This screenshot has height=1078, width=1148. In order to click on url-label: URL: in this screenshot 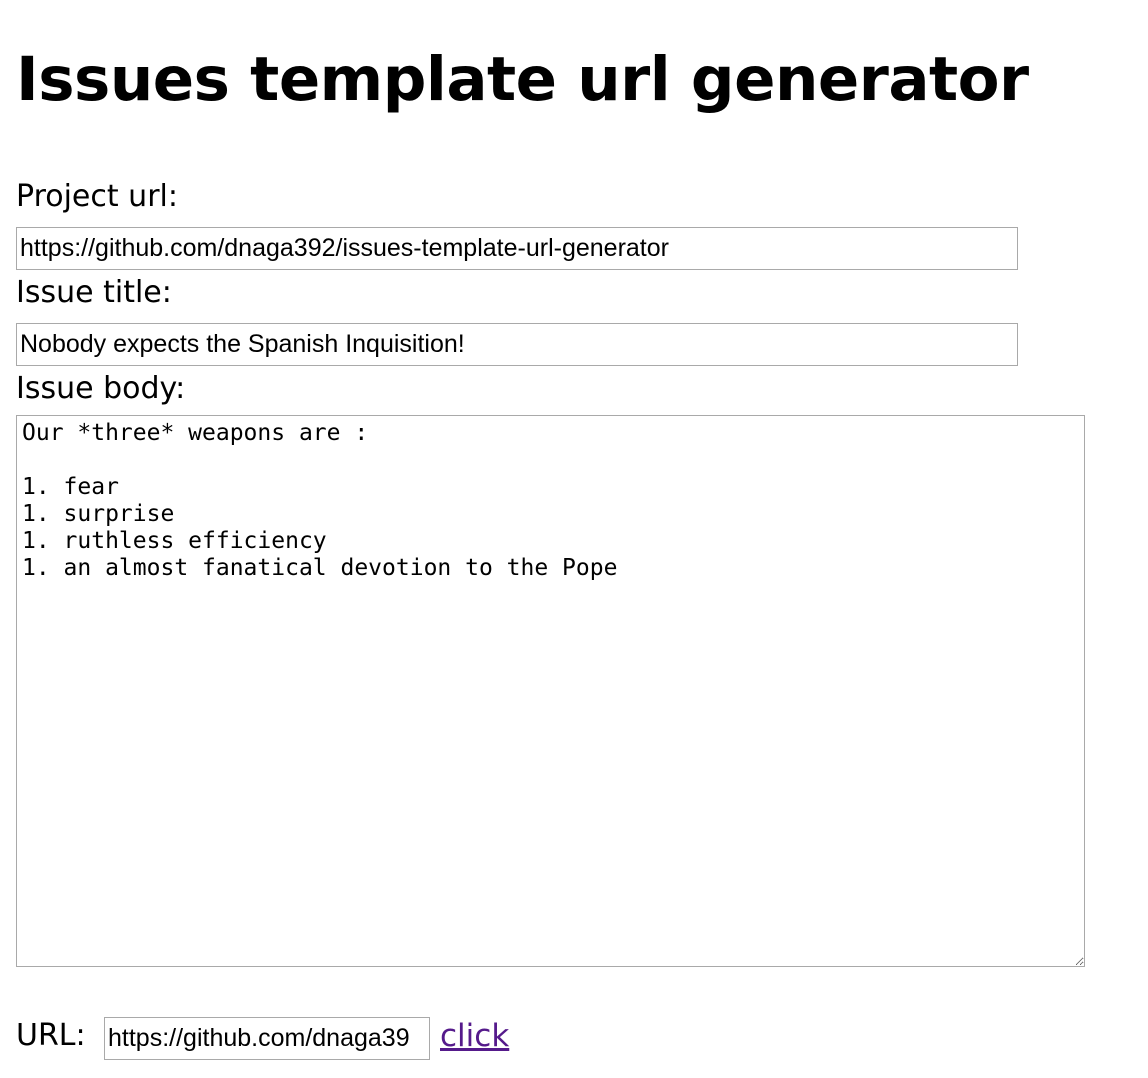, I will do `click(51, 1035)`.